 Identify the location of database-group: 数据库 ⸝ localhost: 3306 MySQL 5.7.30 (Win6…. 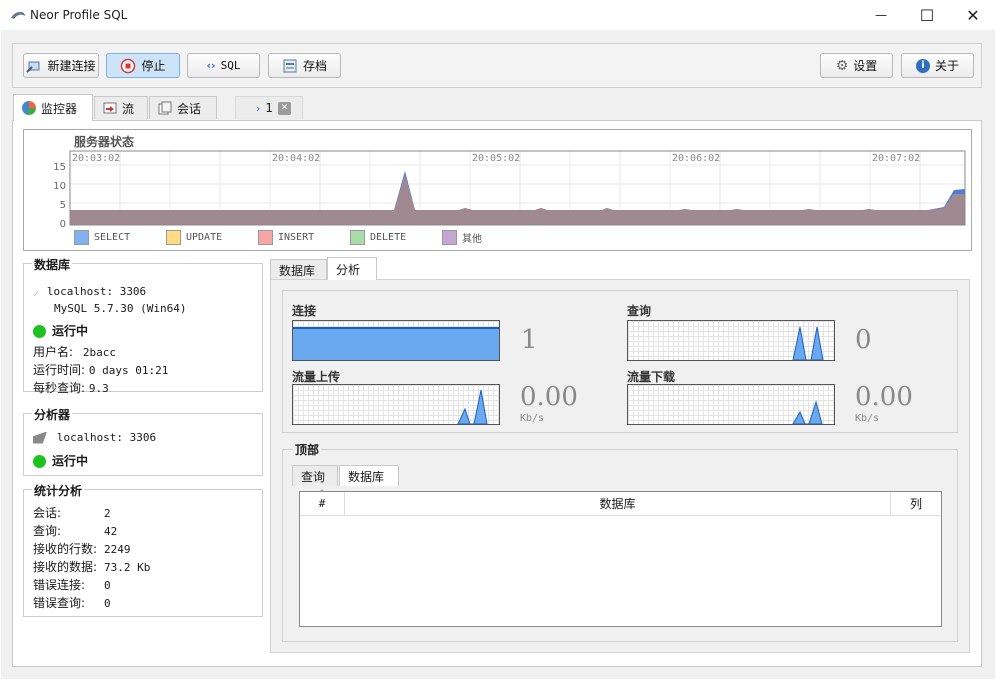
(143, 325).